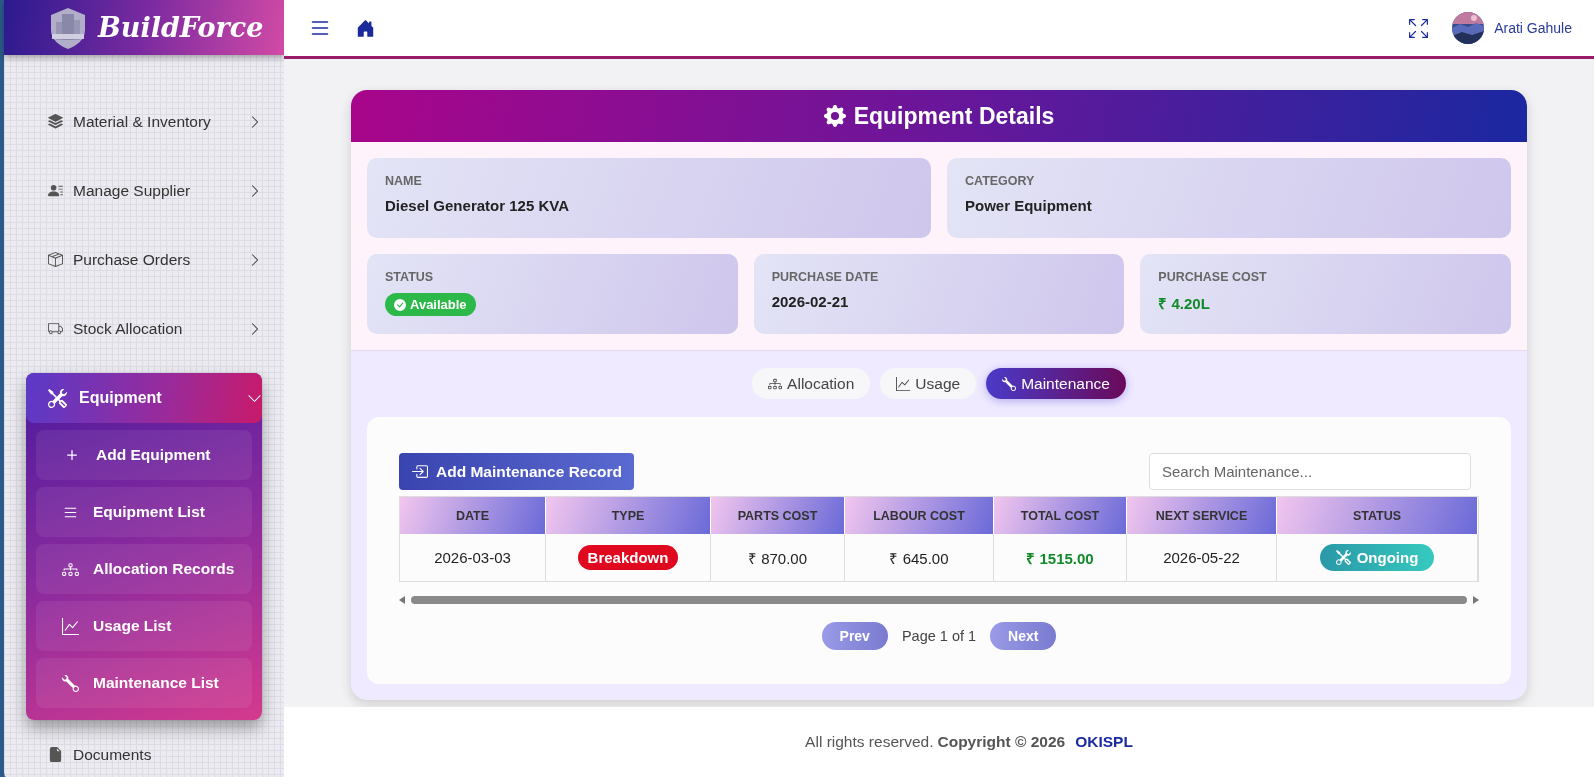 Image resolution: width=1594 pixels, height=777 pixels. What do you see at coordinates (1001, 742) in the screenshot?
I see `copyright-text: Copyright © 2026` at bounding box center [1001, 742].